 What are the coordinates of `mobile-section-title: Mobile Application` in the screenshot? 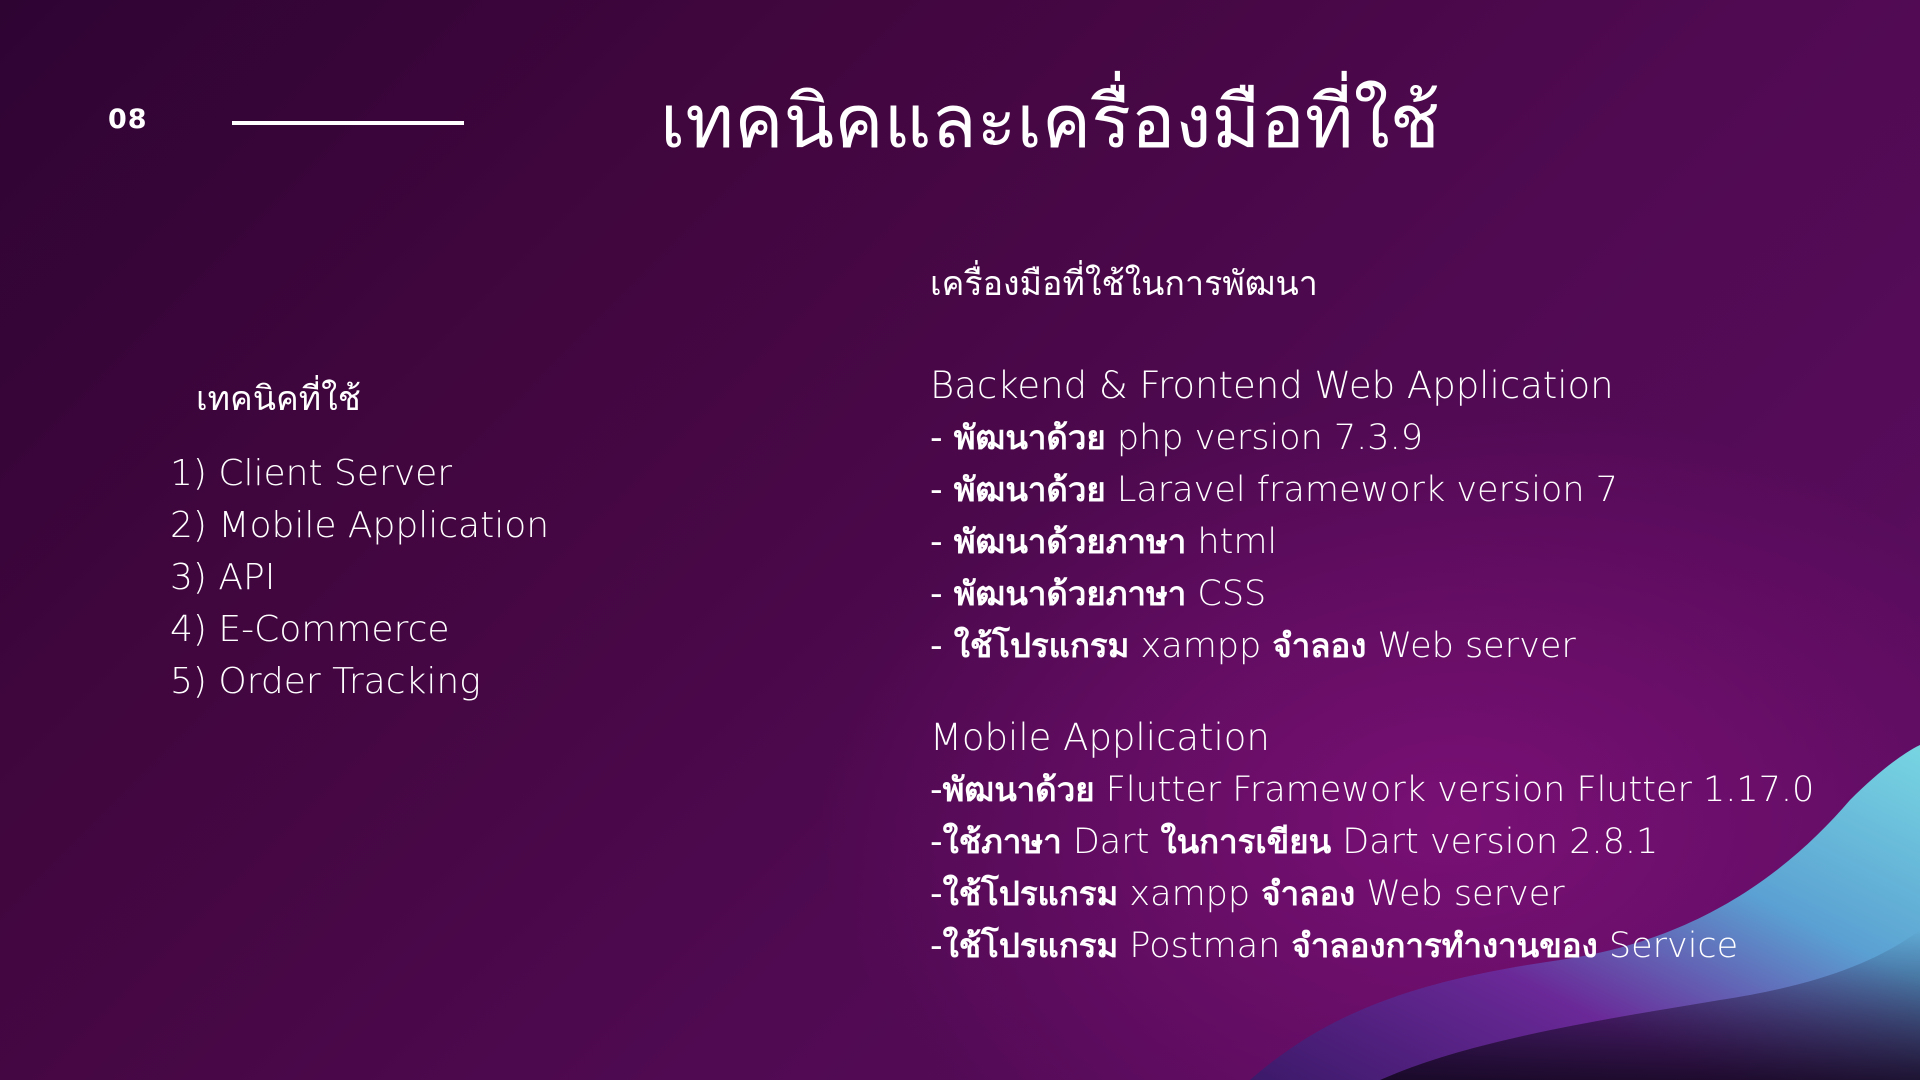 It's located at (1100, 737).